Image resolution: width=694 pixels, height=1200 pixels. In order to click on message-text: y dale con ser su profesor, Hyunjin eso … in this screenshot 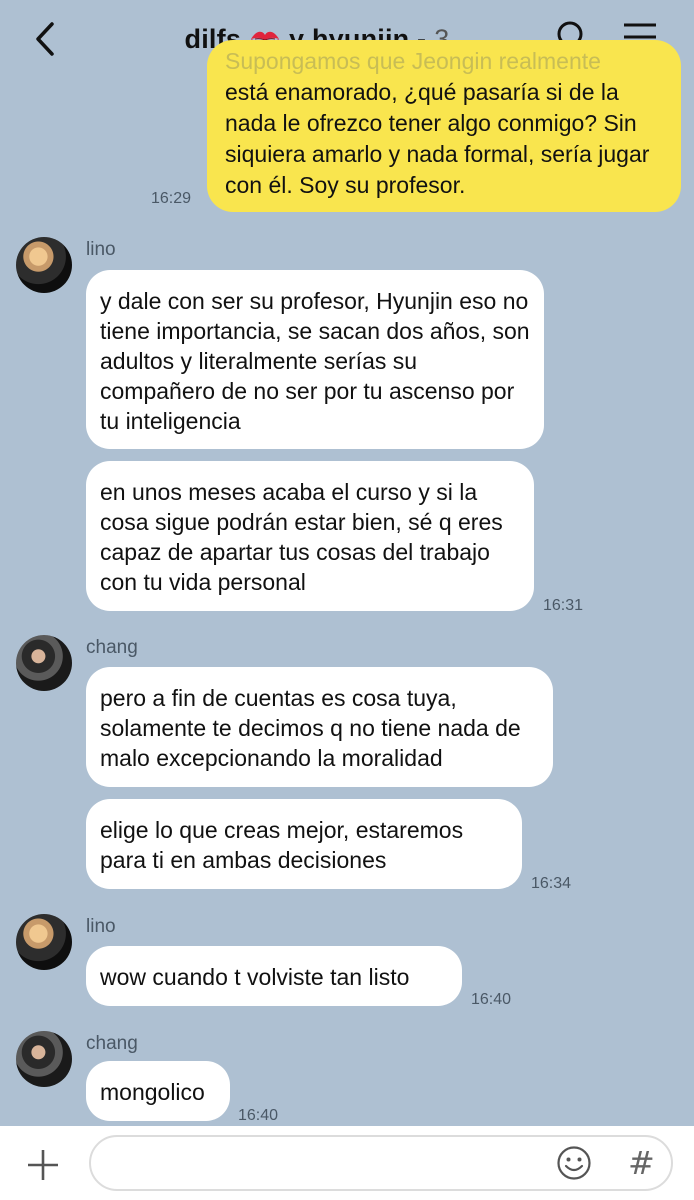, I will do `click(315, 361)`.